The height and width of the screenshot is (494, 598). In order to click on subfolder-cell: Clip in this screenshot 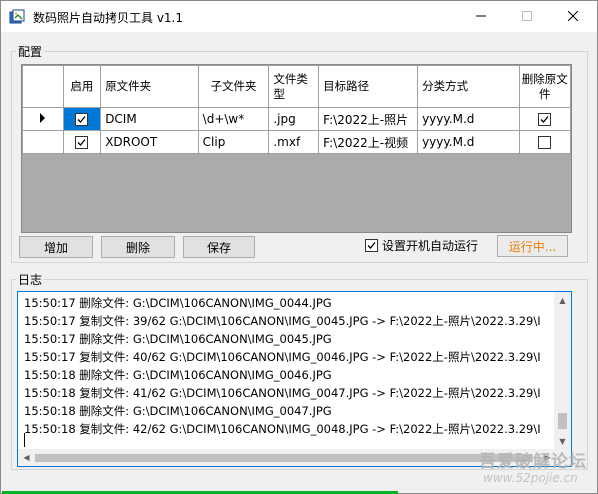, I will do `click(233, 142)`.